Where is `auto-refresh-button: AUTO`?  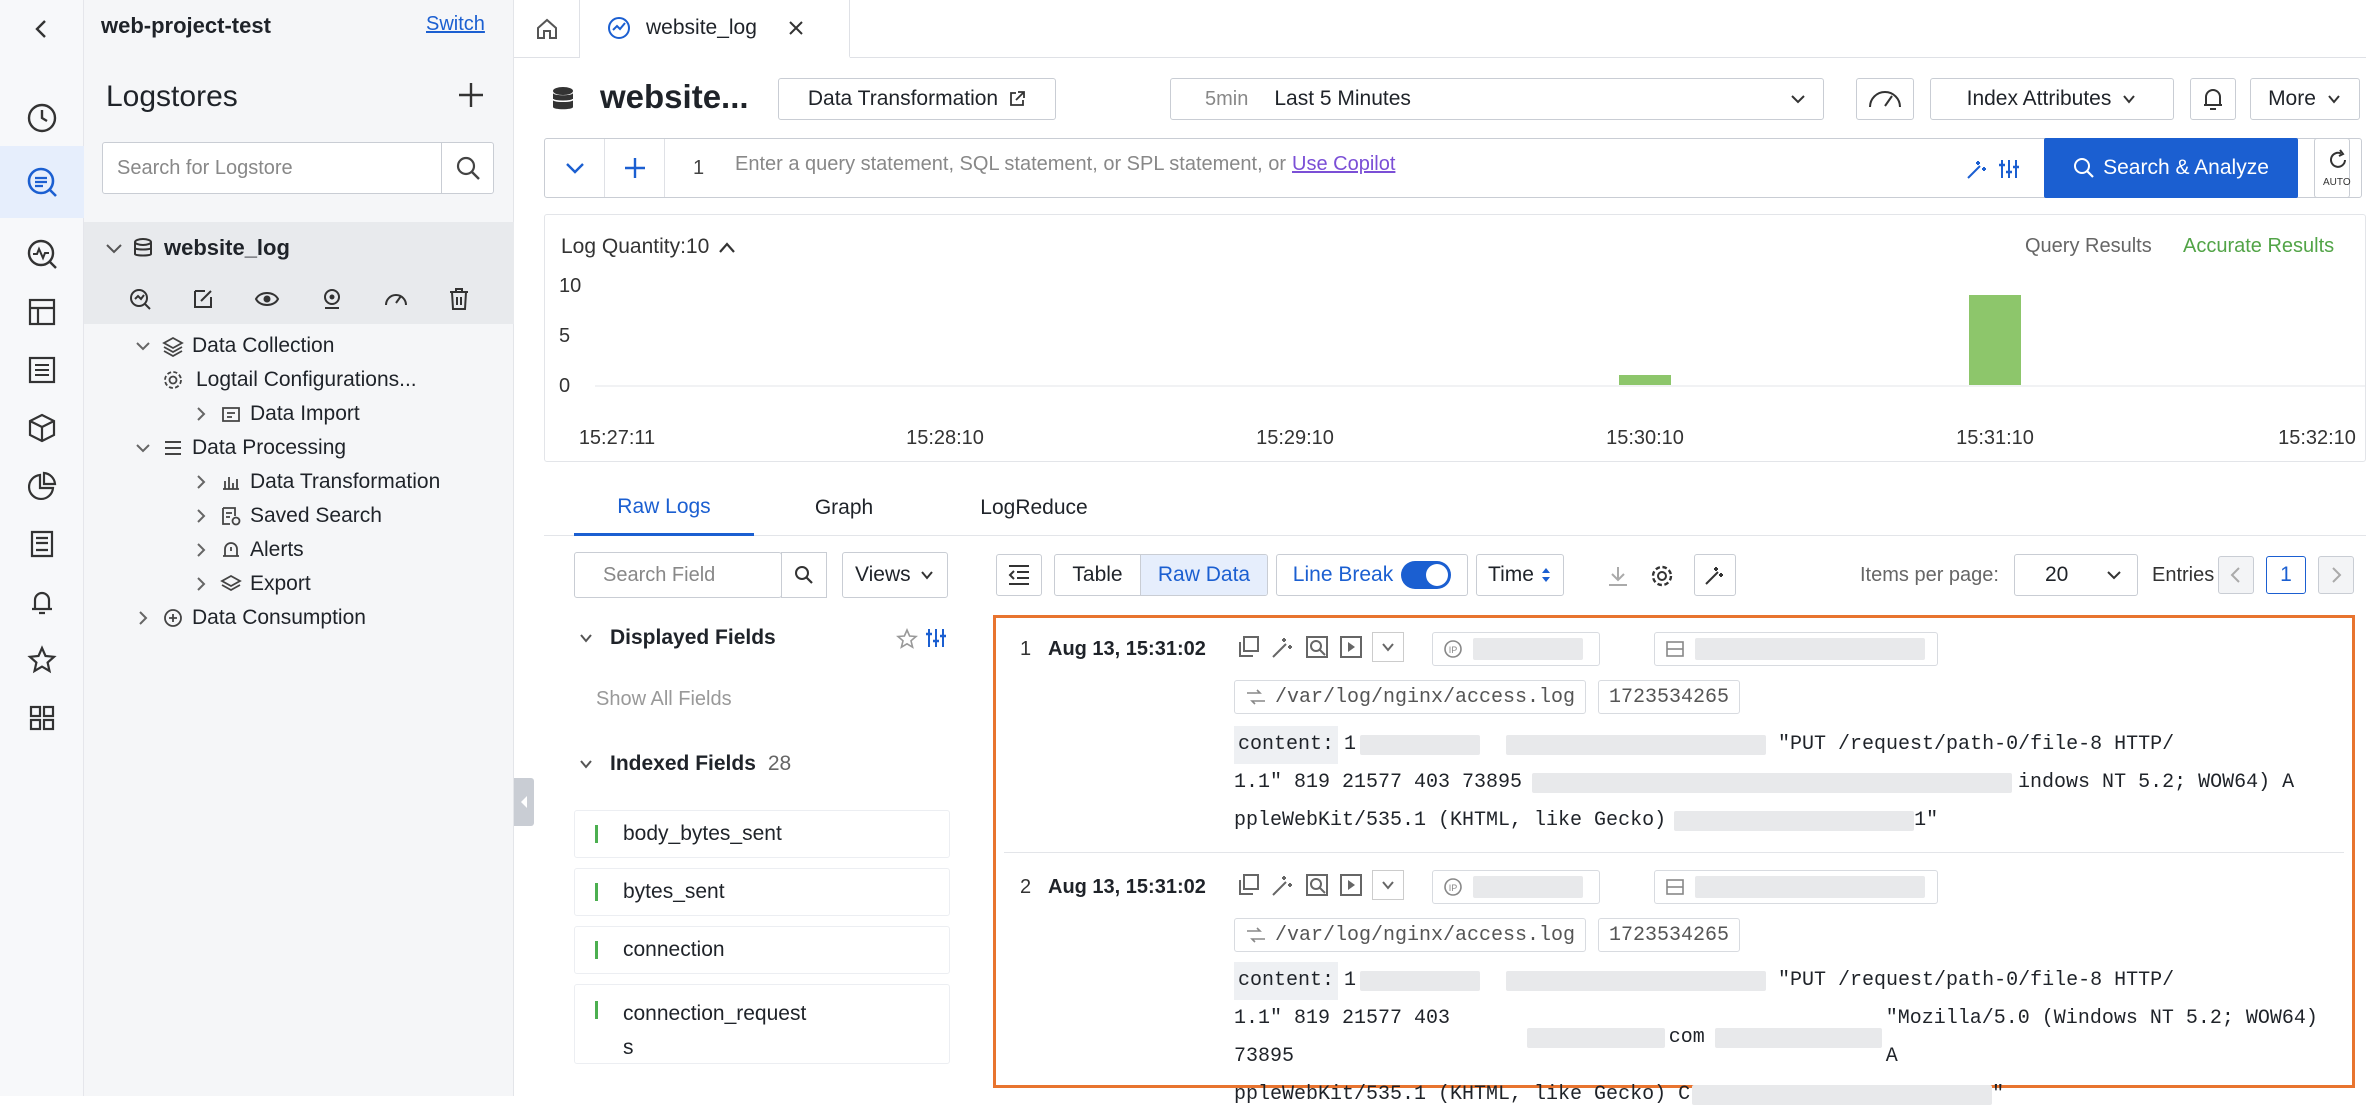 auto-refresh-button: AUTO is located at coordinates (2338, 168).